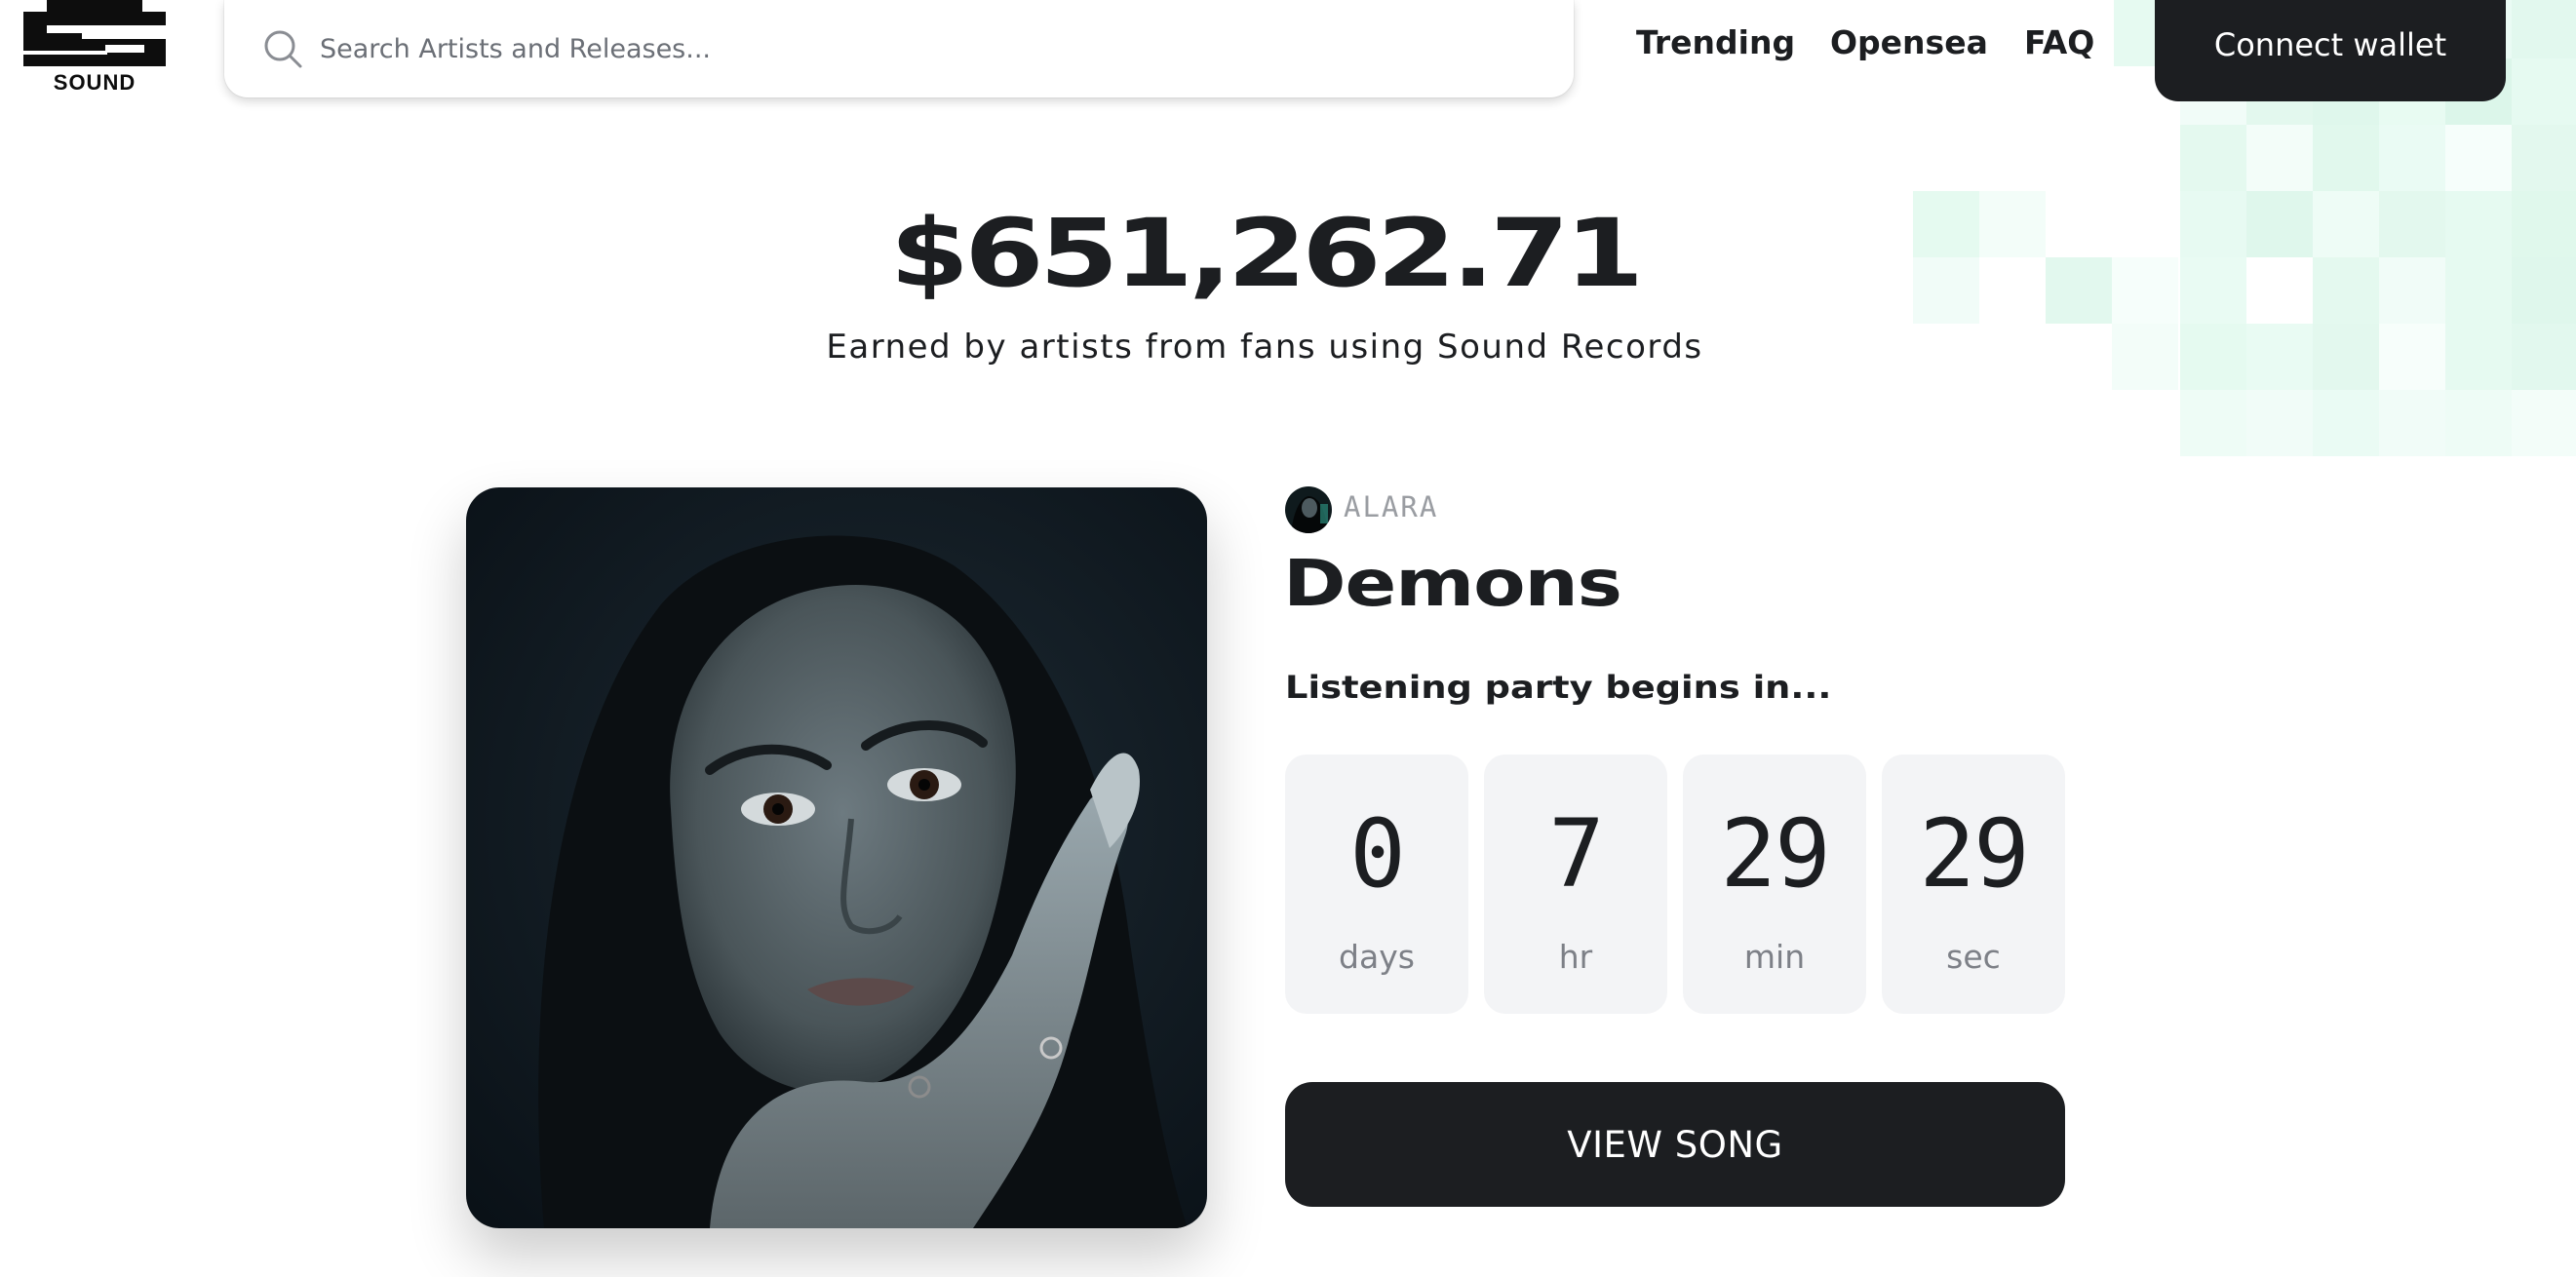 This screenshot has width=2576, height=1277. Describe the element at coordinates (1974, 854) in the screenshot. I see `countdown-seconds-value: 29` at that location.